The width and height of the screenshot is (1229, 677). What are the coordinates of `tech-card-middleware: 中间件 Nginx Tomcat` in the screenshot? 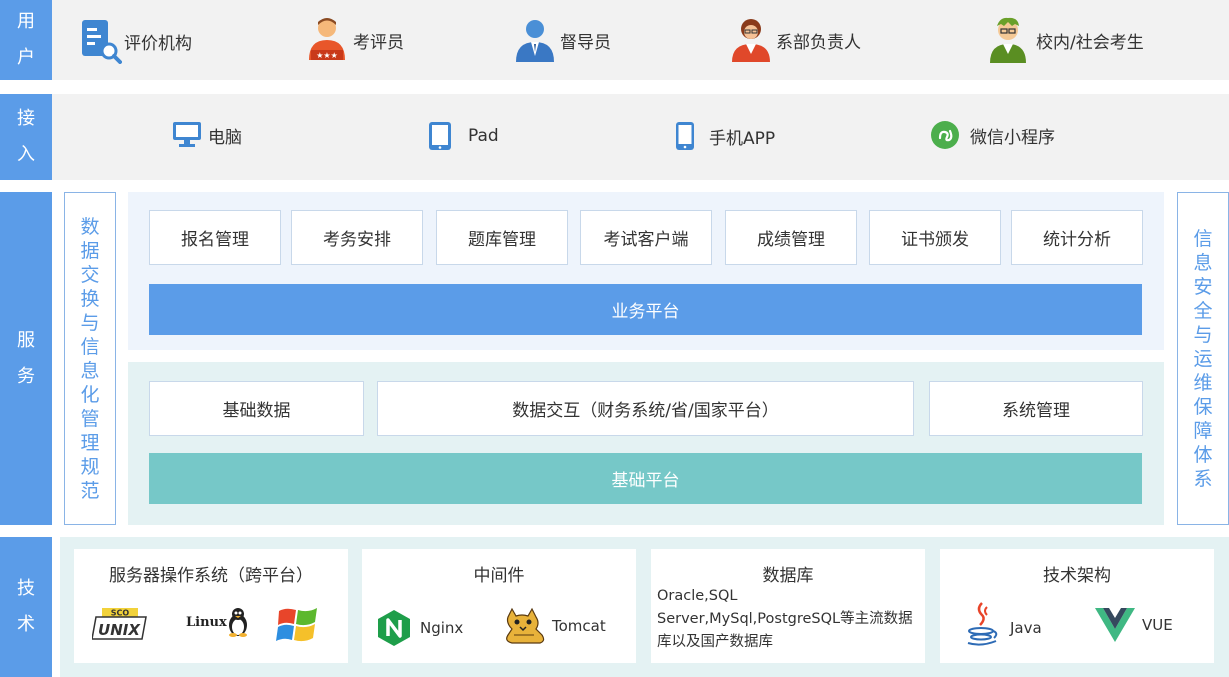 It's located at (499, 606).